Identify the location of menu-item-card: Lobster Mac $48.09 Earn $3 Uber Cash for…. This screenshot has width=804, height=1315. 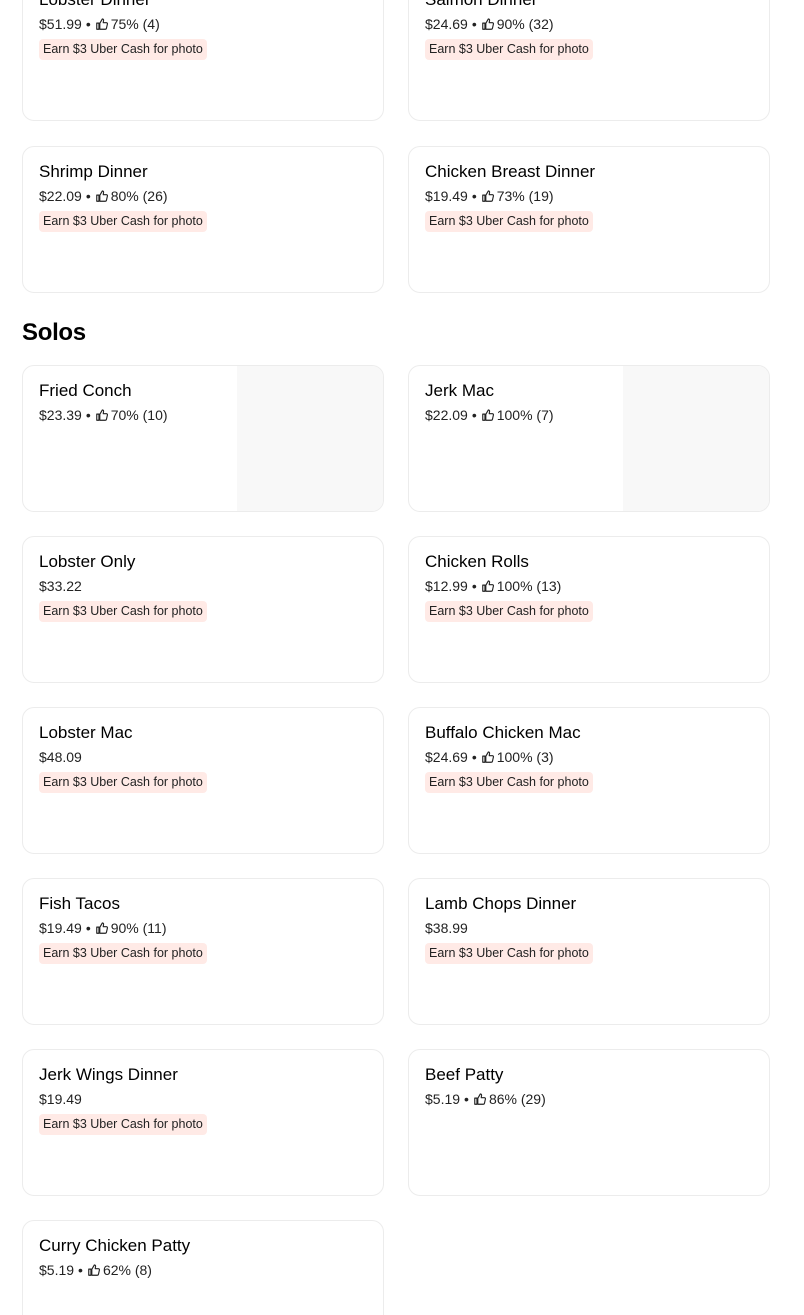
(203, 780).